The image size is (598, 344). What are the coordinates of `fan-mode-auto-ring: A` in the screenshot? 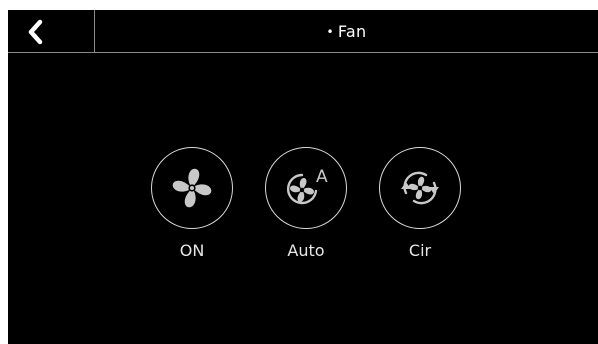 It's located at (306, 188).